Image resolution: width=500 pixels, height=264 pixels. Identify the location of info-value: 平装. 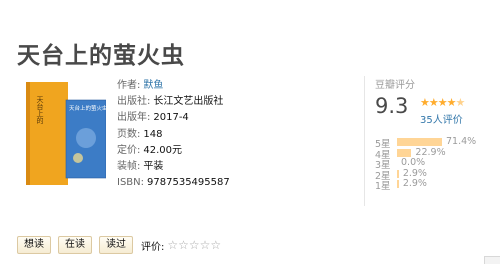
(153, 167).